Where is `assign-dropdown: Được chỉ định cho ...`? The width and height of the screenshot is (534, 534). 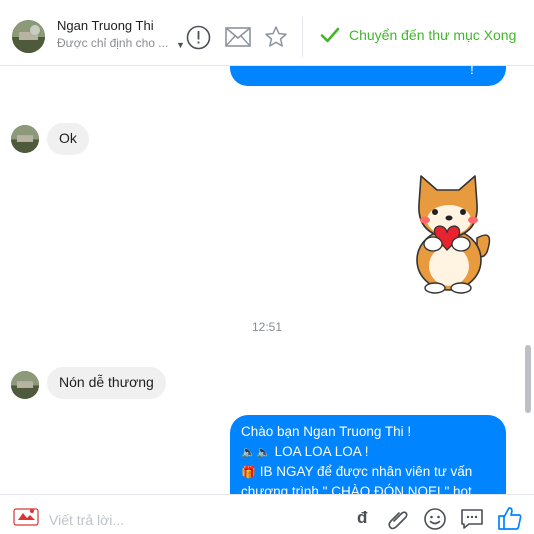
assign-dropdown: Được chỉ định cho ... is located at coordinates (112, 43).